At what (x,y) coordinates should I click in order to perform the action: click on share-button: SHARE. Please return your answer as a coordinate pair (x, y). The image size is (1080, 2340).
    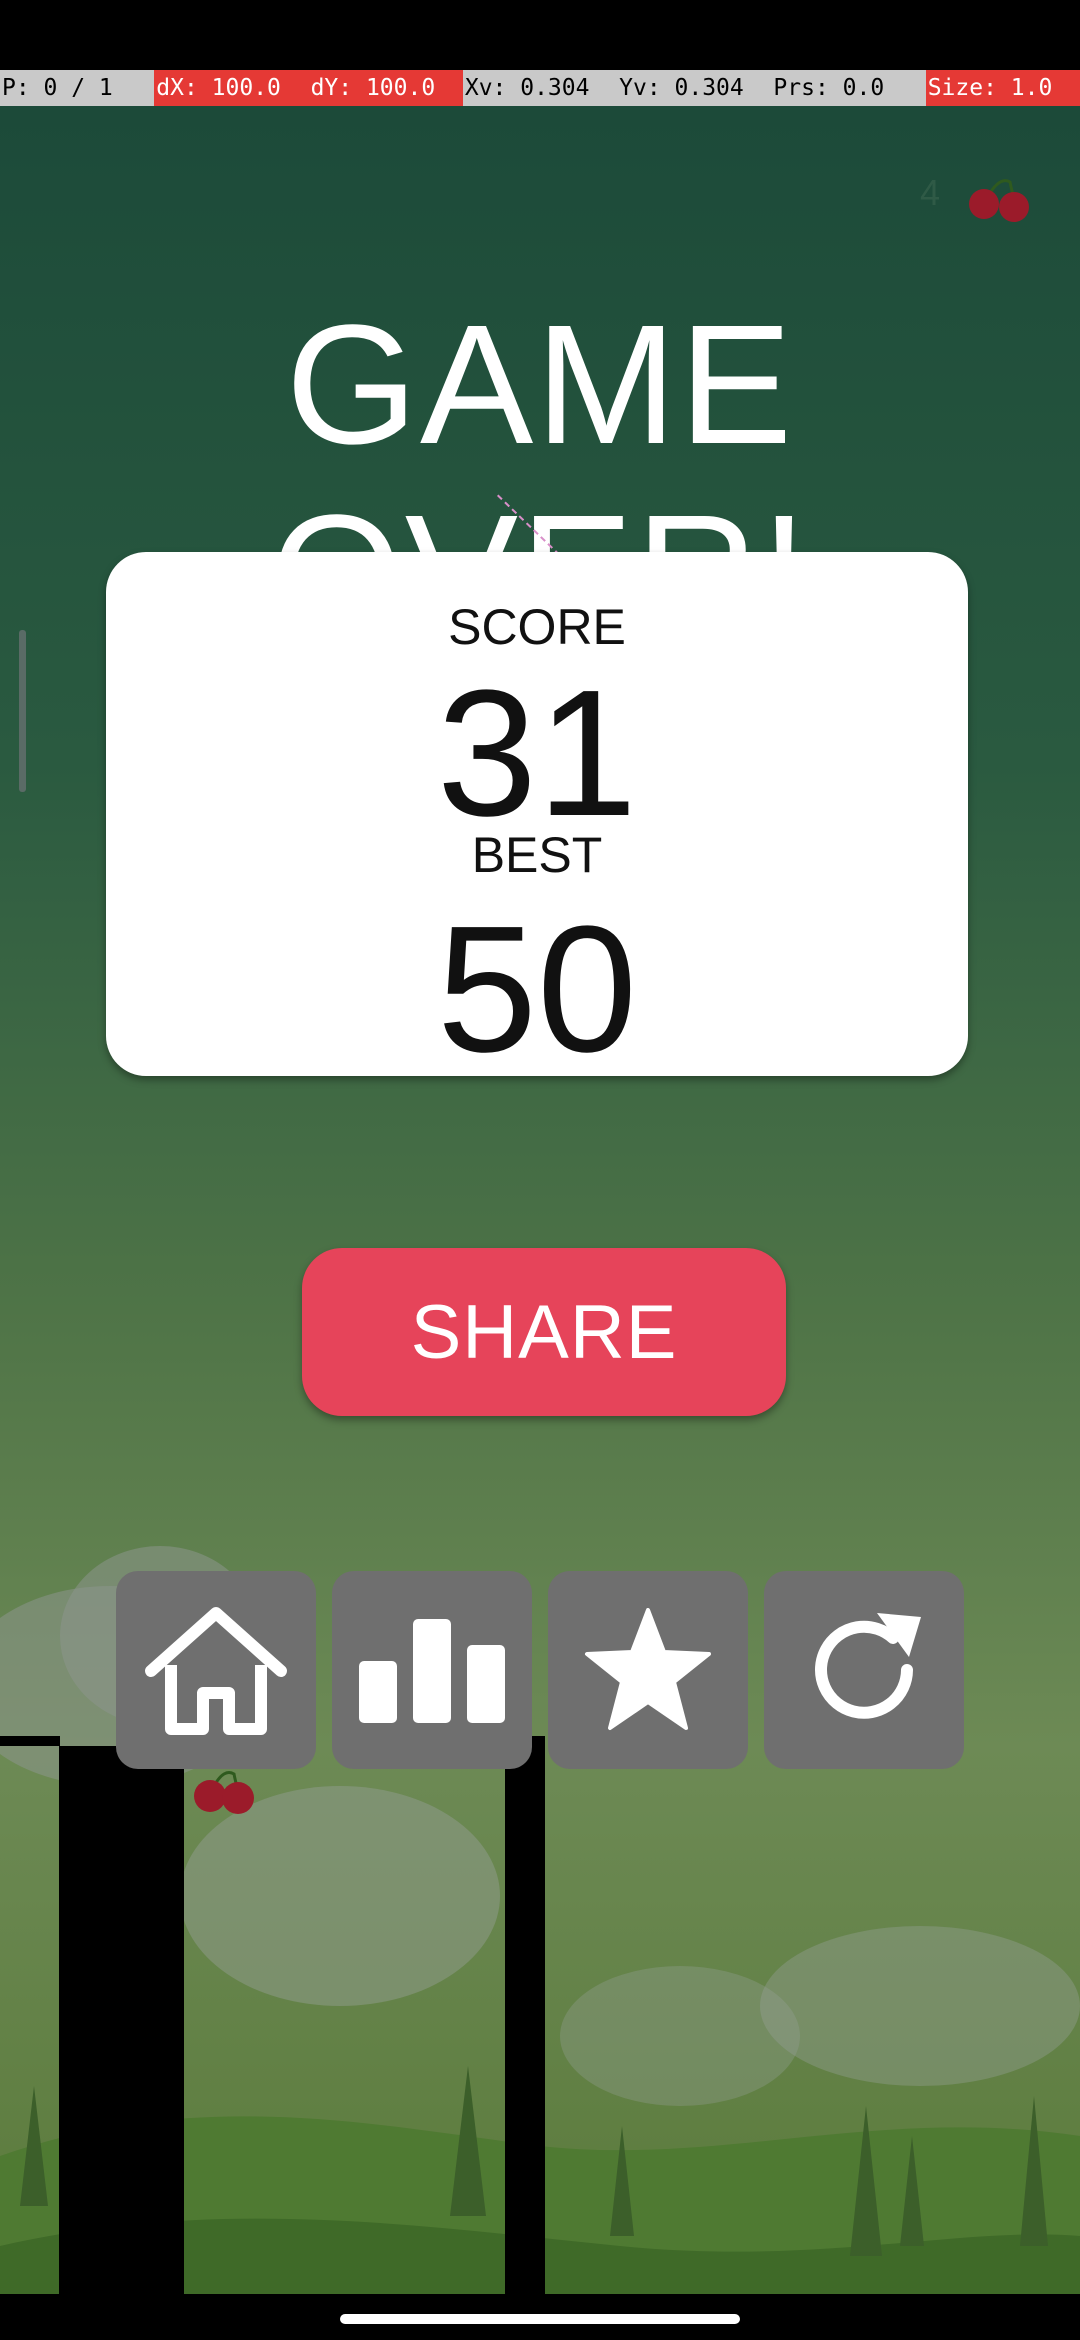
    Looking at the image, I should click on (544, 1332).